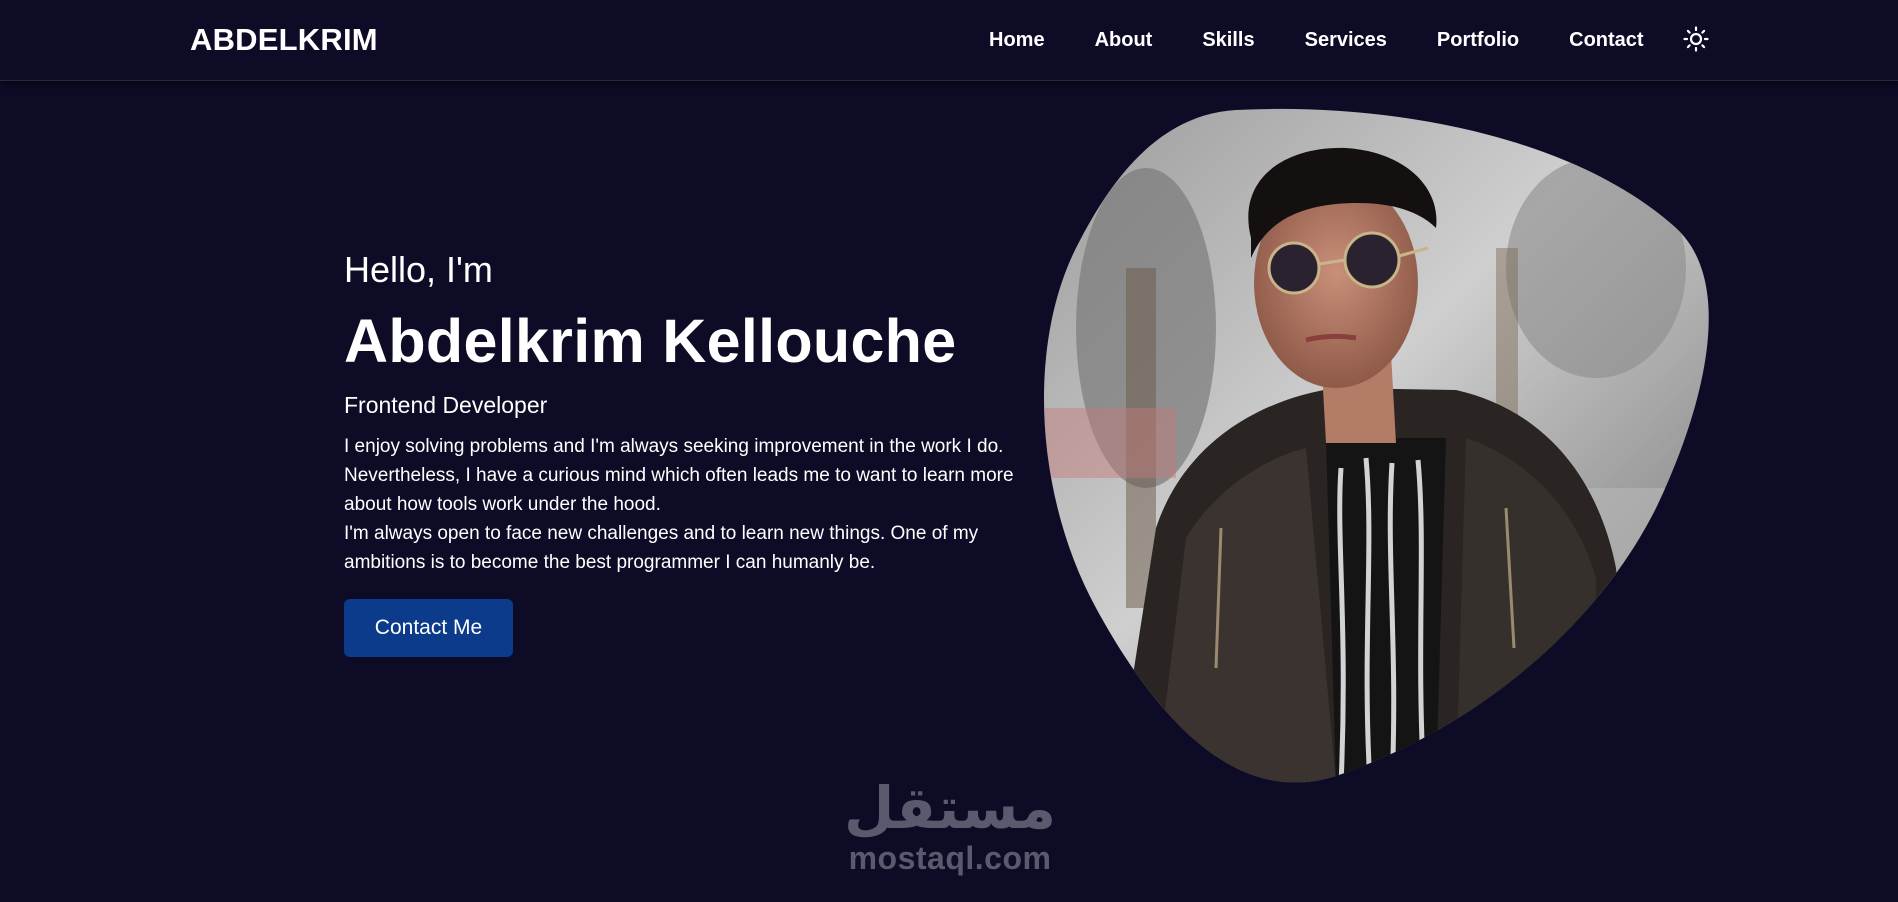  What do you see at coordinates (1696, 39) in the screenshot?
I see `sun-icon` at bounding box center [1696, 39].